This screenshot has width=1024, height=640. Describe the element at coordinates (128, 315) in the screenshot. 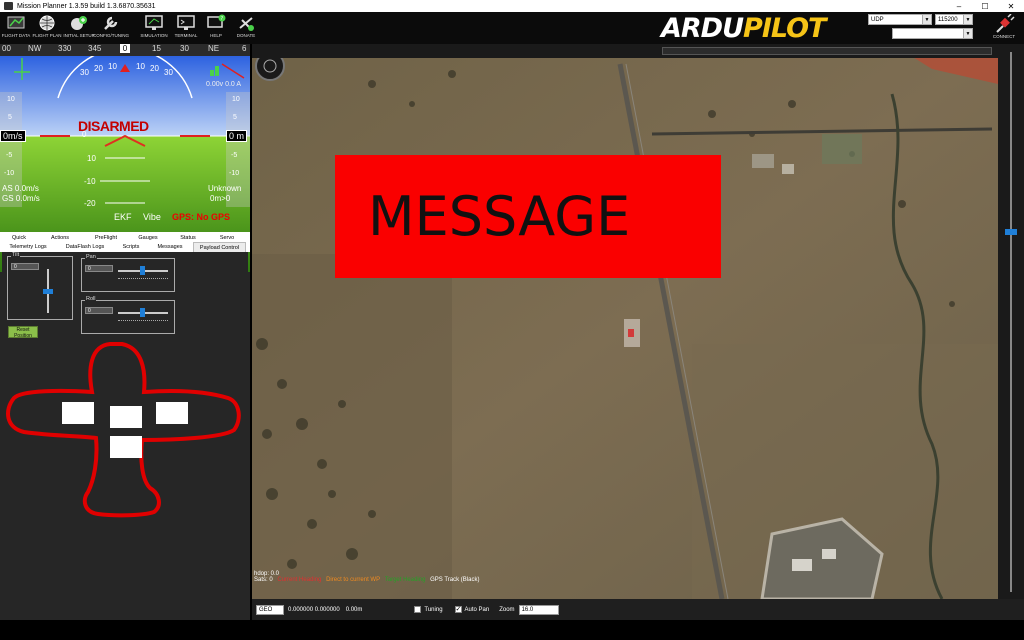

I see `roll-group: Roll 0` at that location.